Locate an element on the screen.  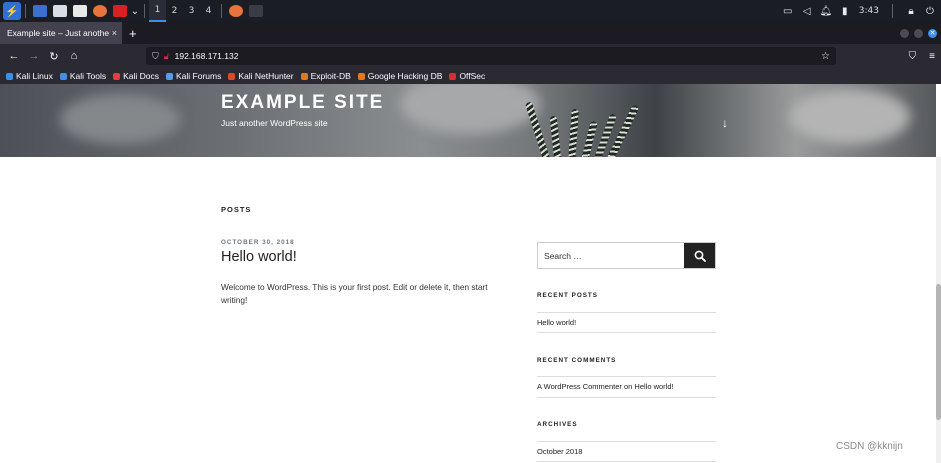
window-controls: ✕ is located at coordinates (920, 33).